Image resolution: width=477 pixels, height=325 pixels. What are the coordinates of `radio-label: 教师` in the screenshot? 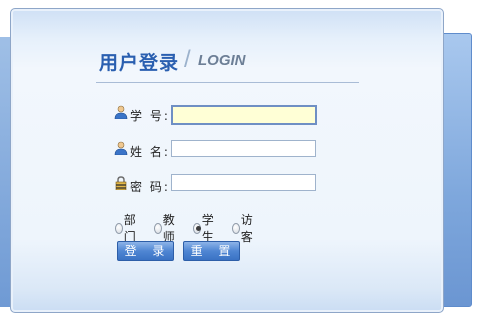 It's located at (168, 228).